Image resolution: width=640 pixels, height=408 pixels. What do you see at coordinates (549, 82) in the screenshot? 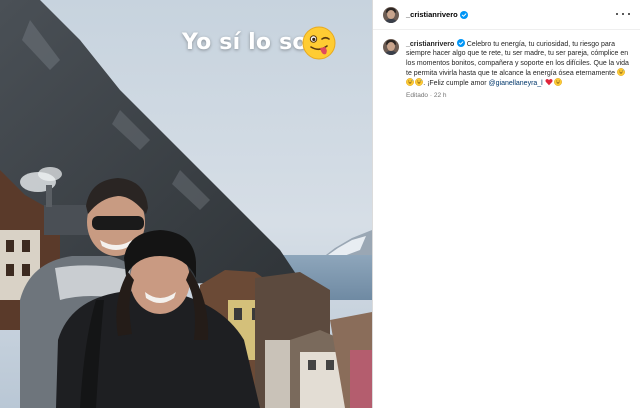
I see `red-heart-emoji-icon` at bounding box center [549, 82].